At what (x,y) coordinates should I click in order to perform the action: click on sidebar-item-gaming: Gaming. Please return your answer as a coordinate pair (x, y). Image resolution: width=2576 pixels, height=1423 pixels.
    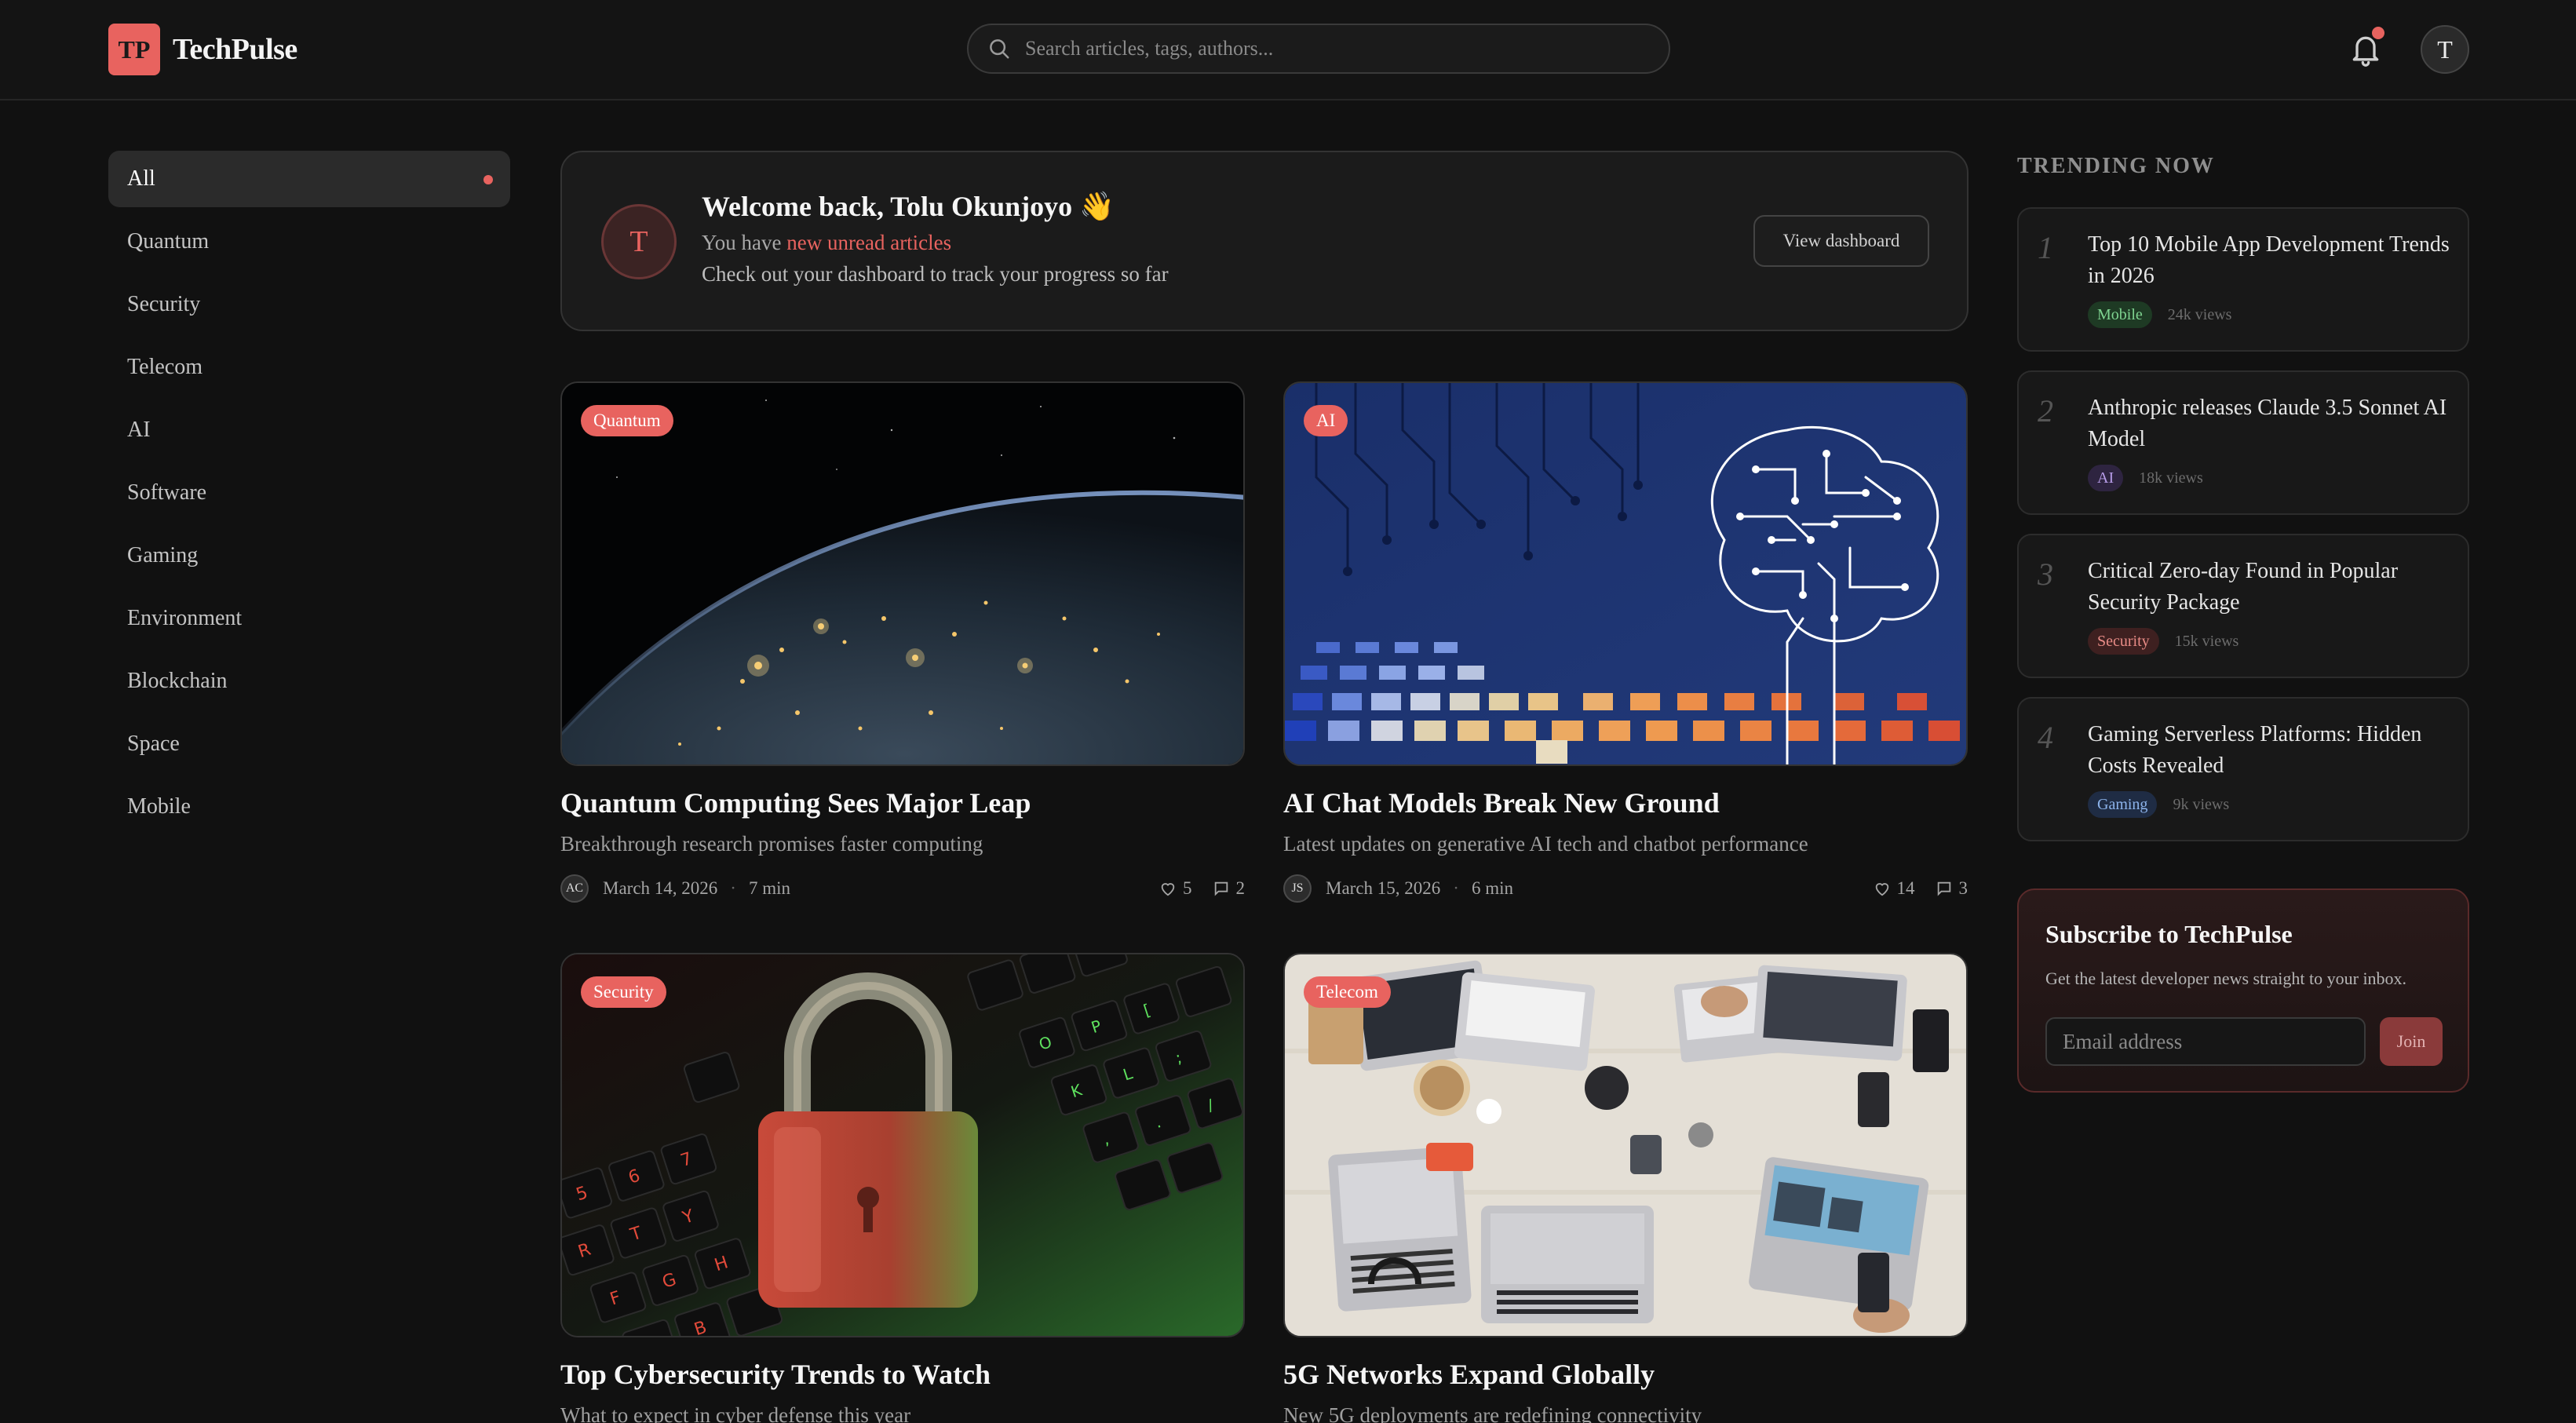
    Looking at the image, I should click on (309, 555).